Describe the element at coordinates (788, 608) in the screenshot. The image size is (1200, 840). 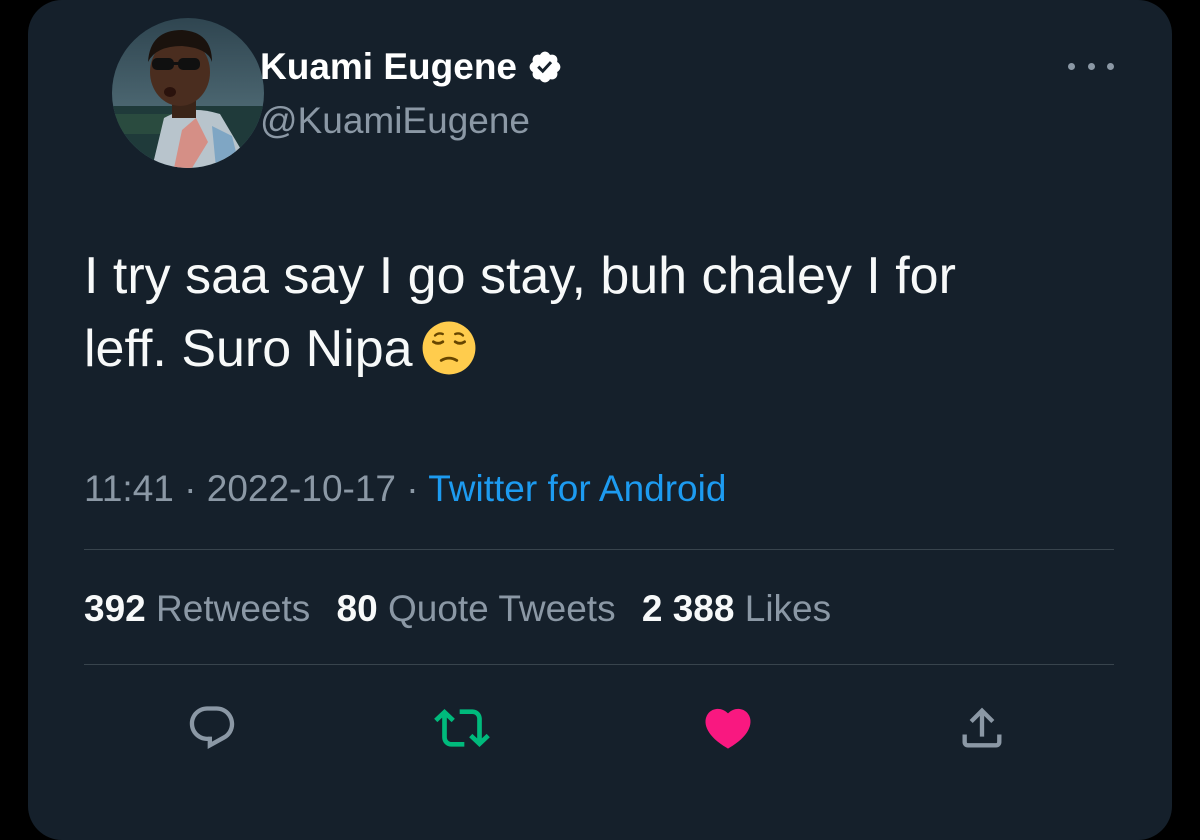
I see `likes-label: Likes` at that location.